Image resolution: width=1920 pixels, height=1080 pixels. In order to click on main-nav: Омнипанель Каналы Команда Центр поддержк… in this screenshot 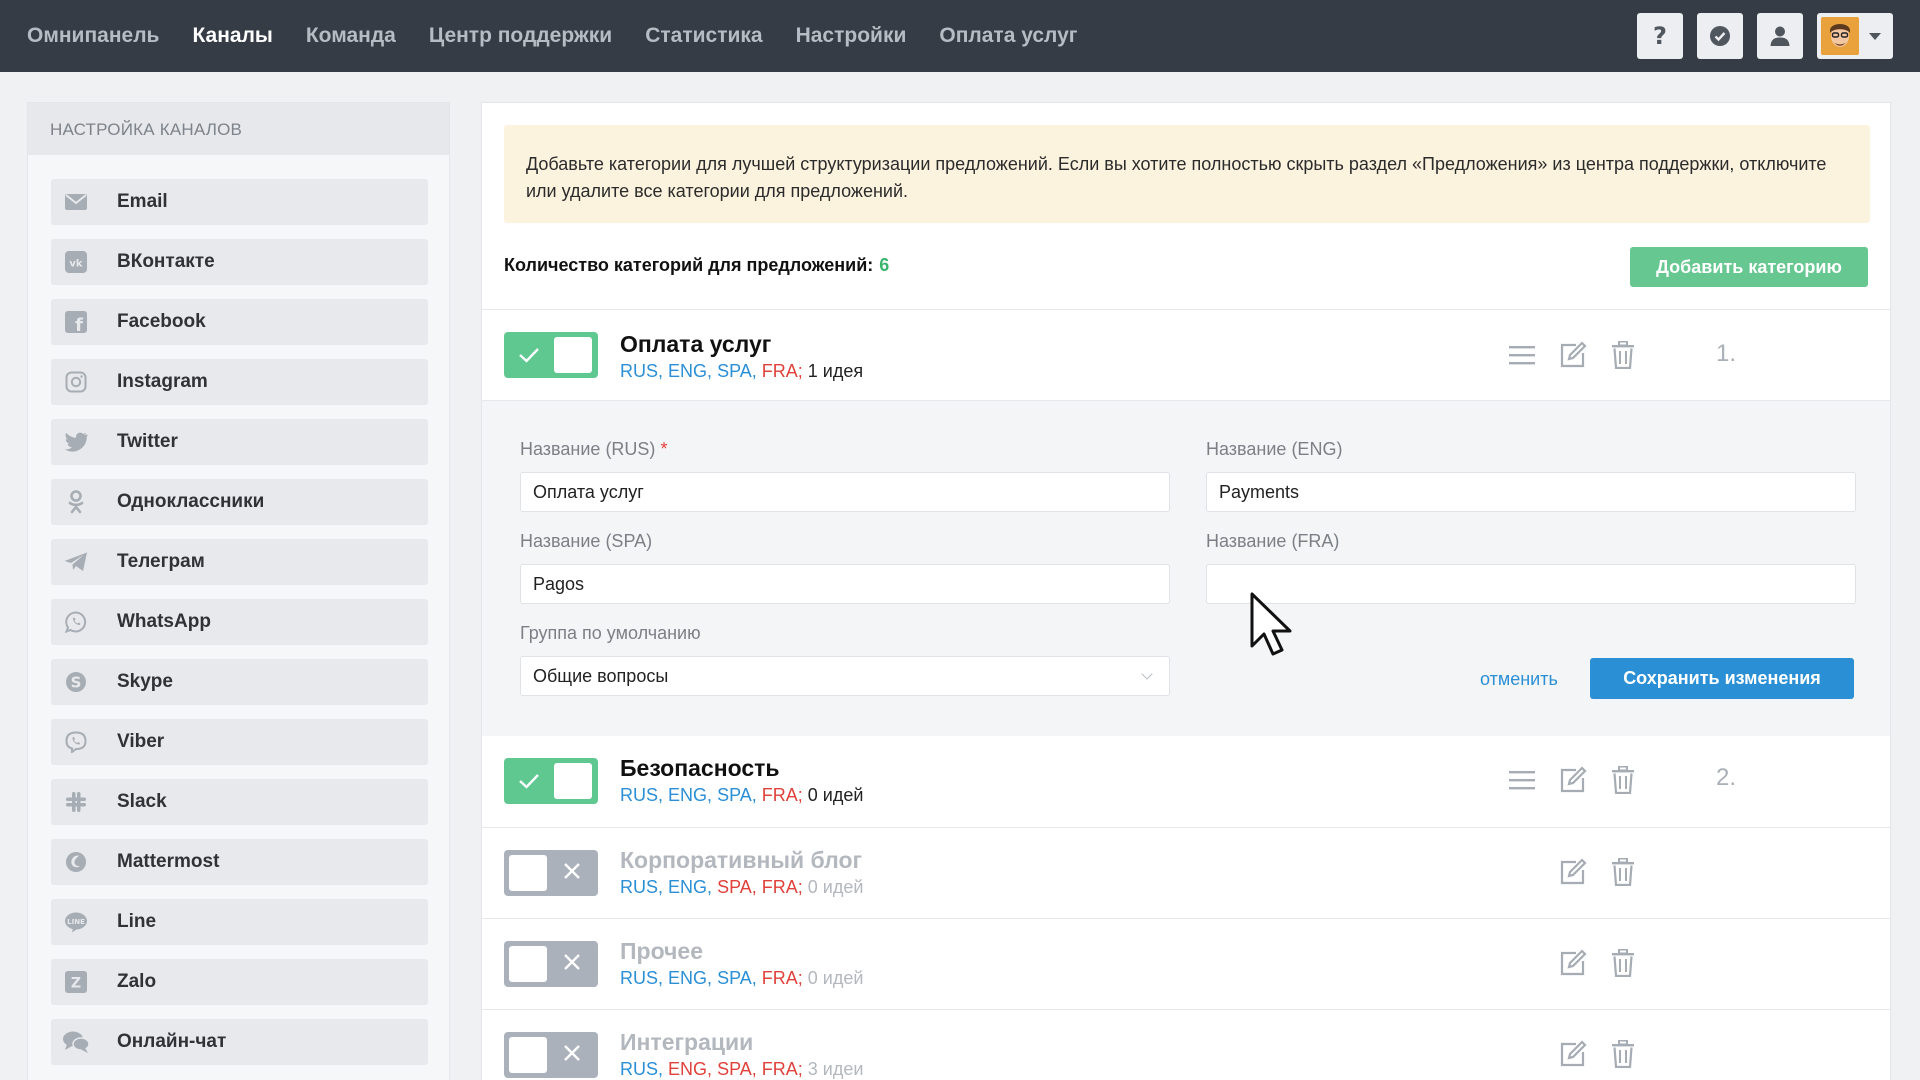, I will do `click(569, 36)`.